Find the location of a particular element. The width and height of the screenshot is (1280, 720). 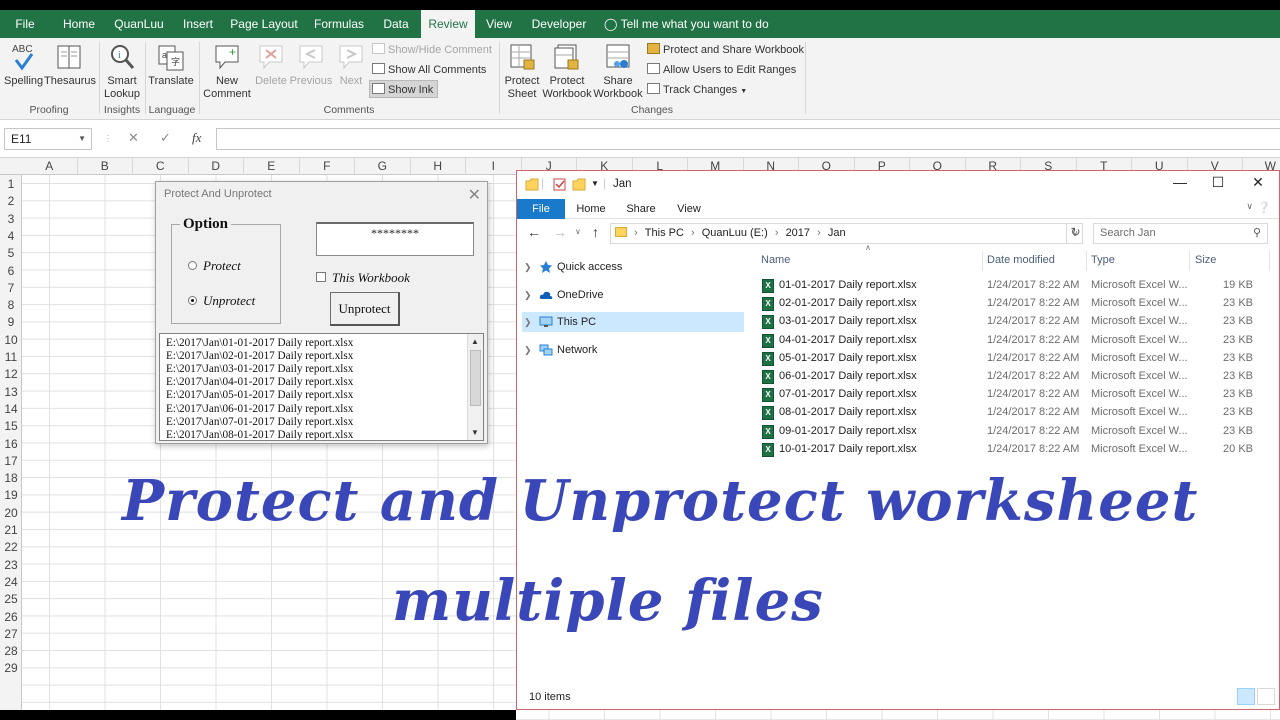

column-header-size: Size is located at coordinates (1205, 263).